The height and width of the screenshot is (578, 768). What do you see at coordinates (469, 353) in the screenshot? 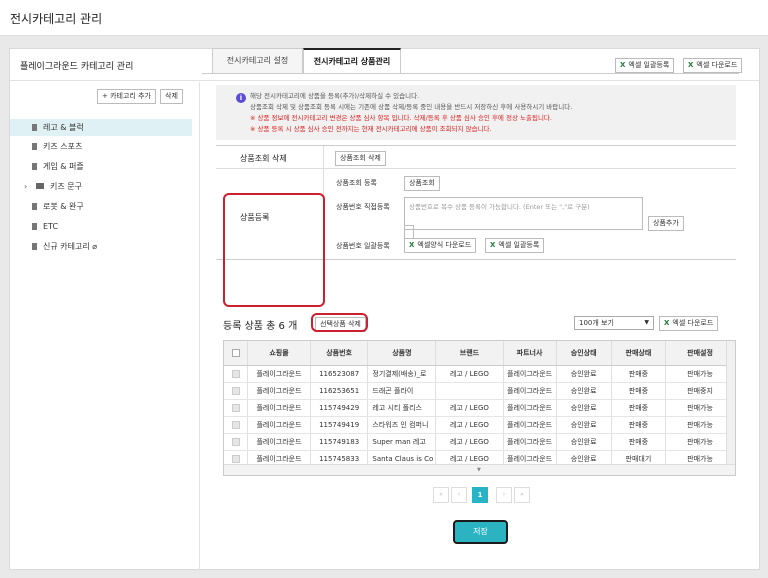
I see `column-header: 브랜드` at bounding box center [469, 353].